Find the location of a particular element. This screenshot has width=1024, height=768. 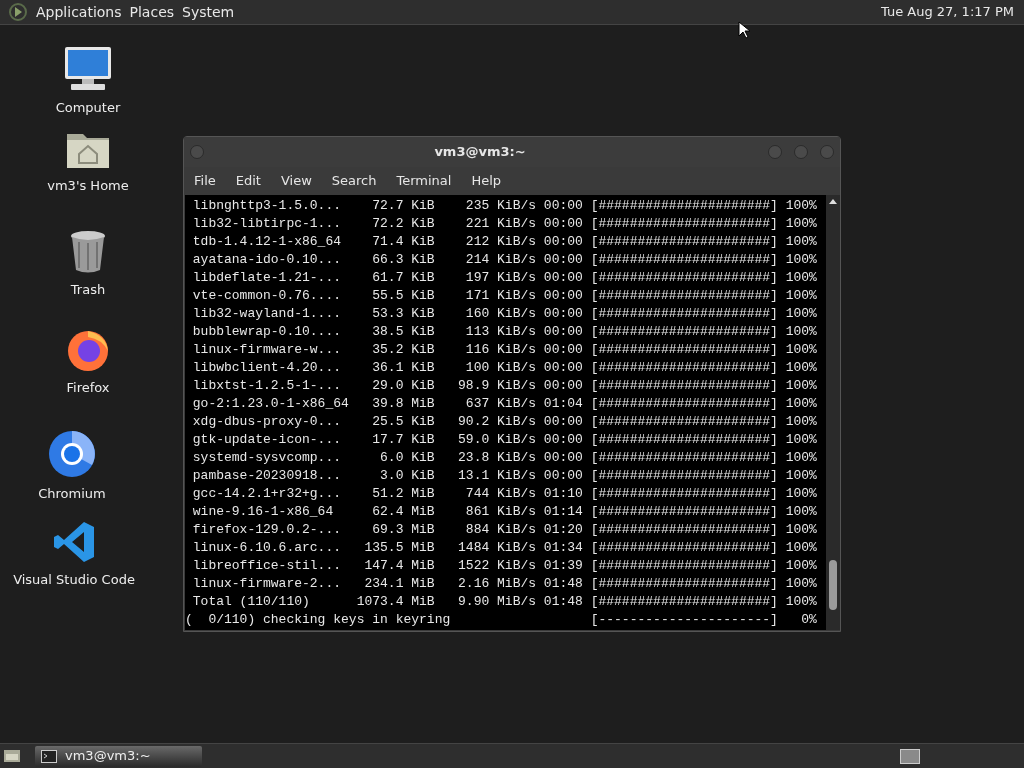

panel-menu: System is located at coordinates (208, 12).